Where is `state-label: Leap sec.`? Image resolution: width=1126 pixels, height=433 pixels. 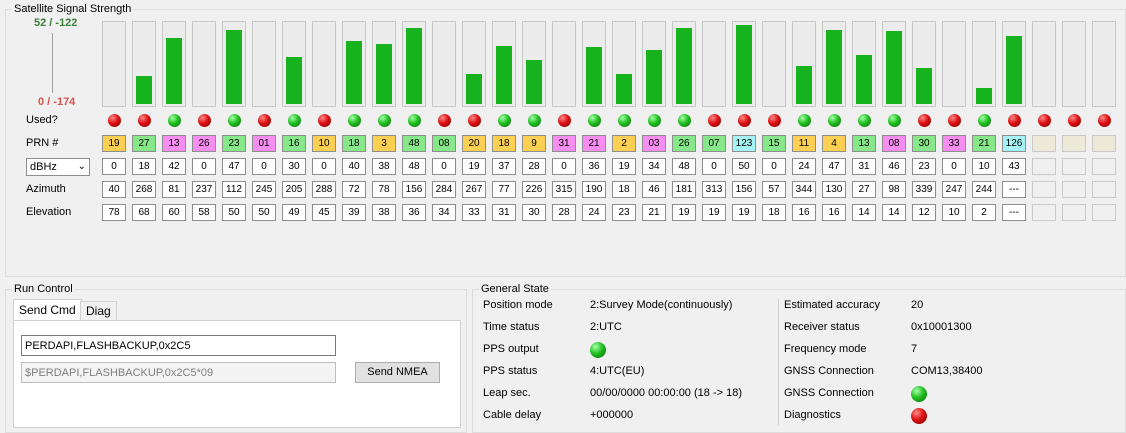 state-label: Leap sec. is located at coordinates (507, 393).